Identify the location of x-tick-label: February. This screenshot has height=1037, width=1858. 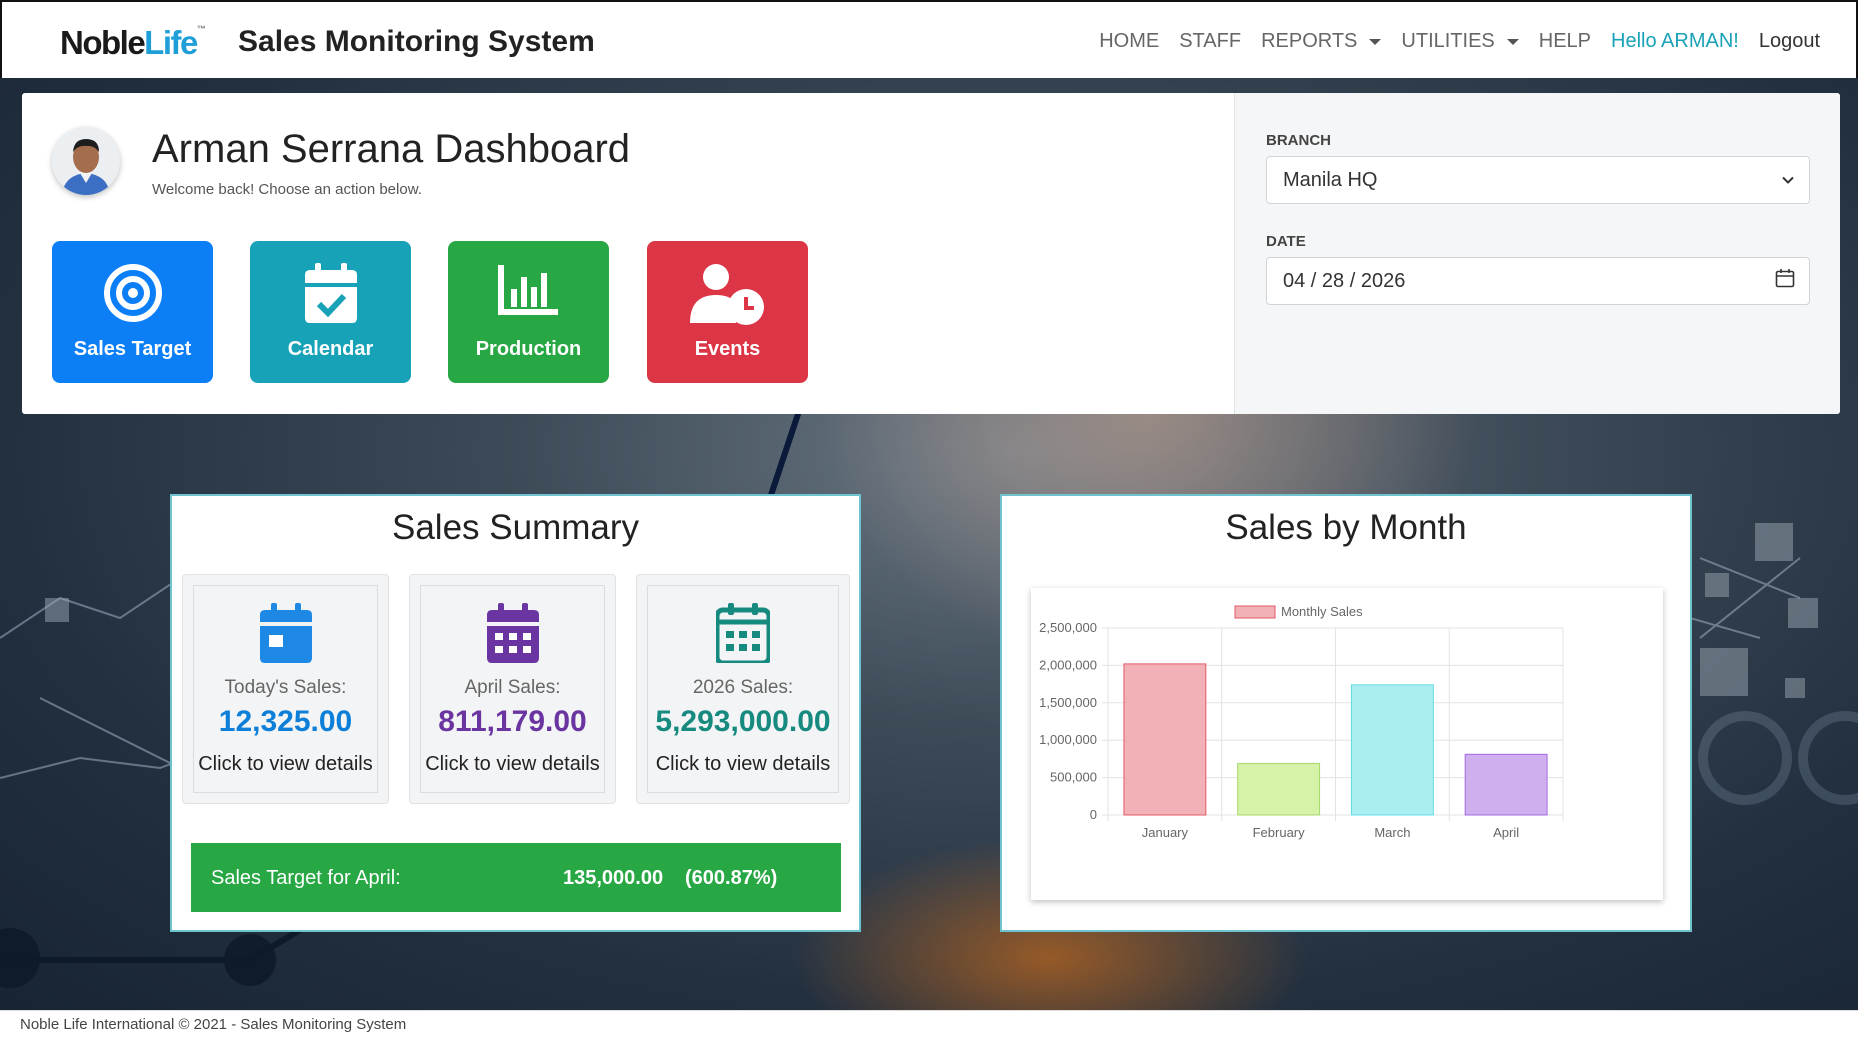
(1279, 832).